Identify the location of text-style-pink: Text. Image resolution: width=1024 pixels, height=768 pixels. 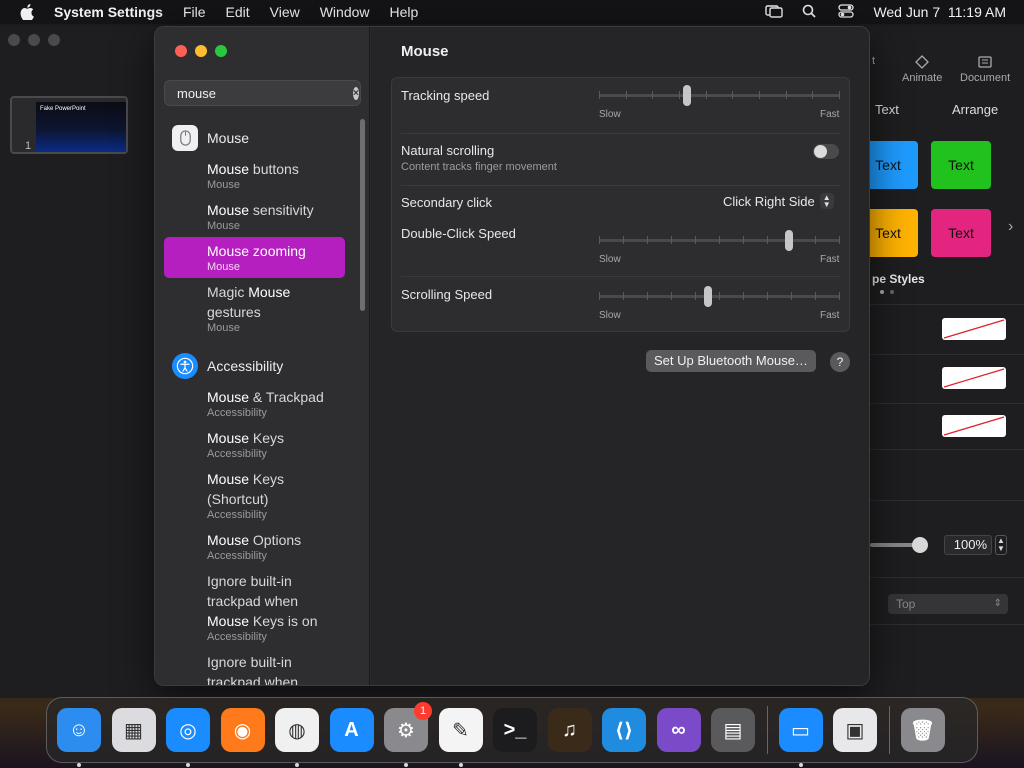
(961, 233).